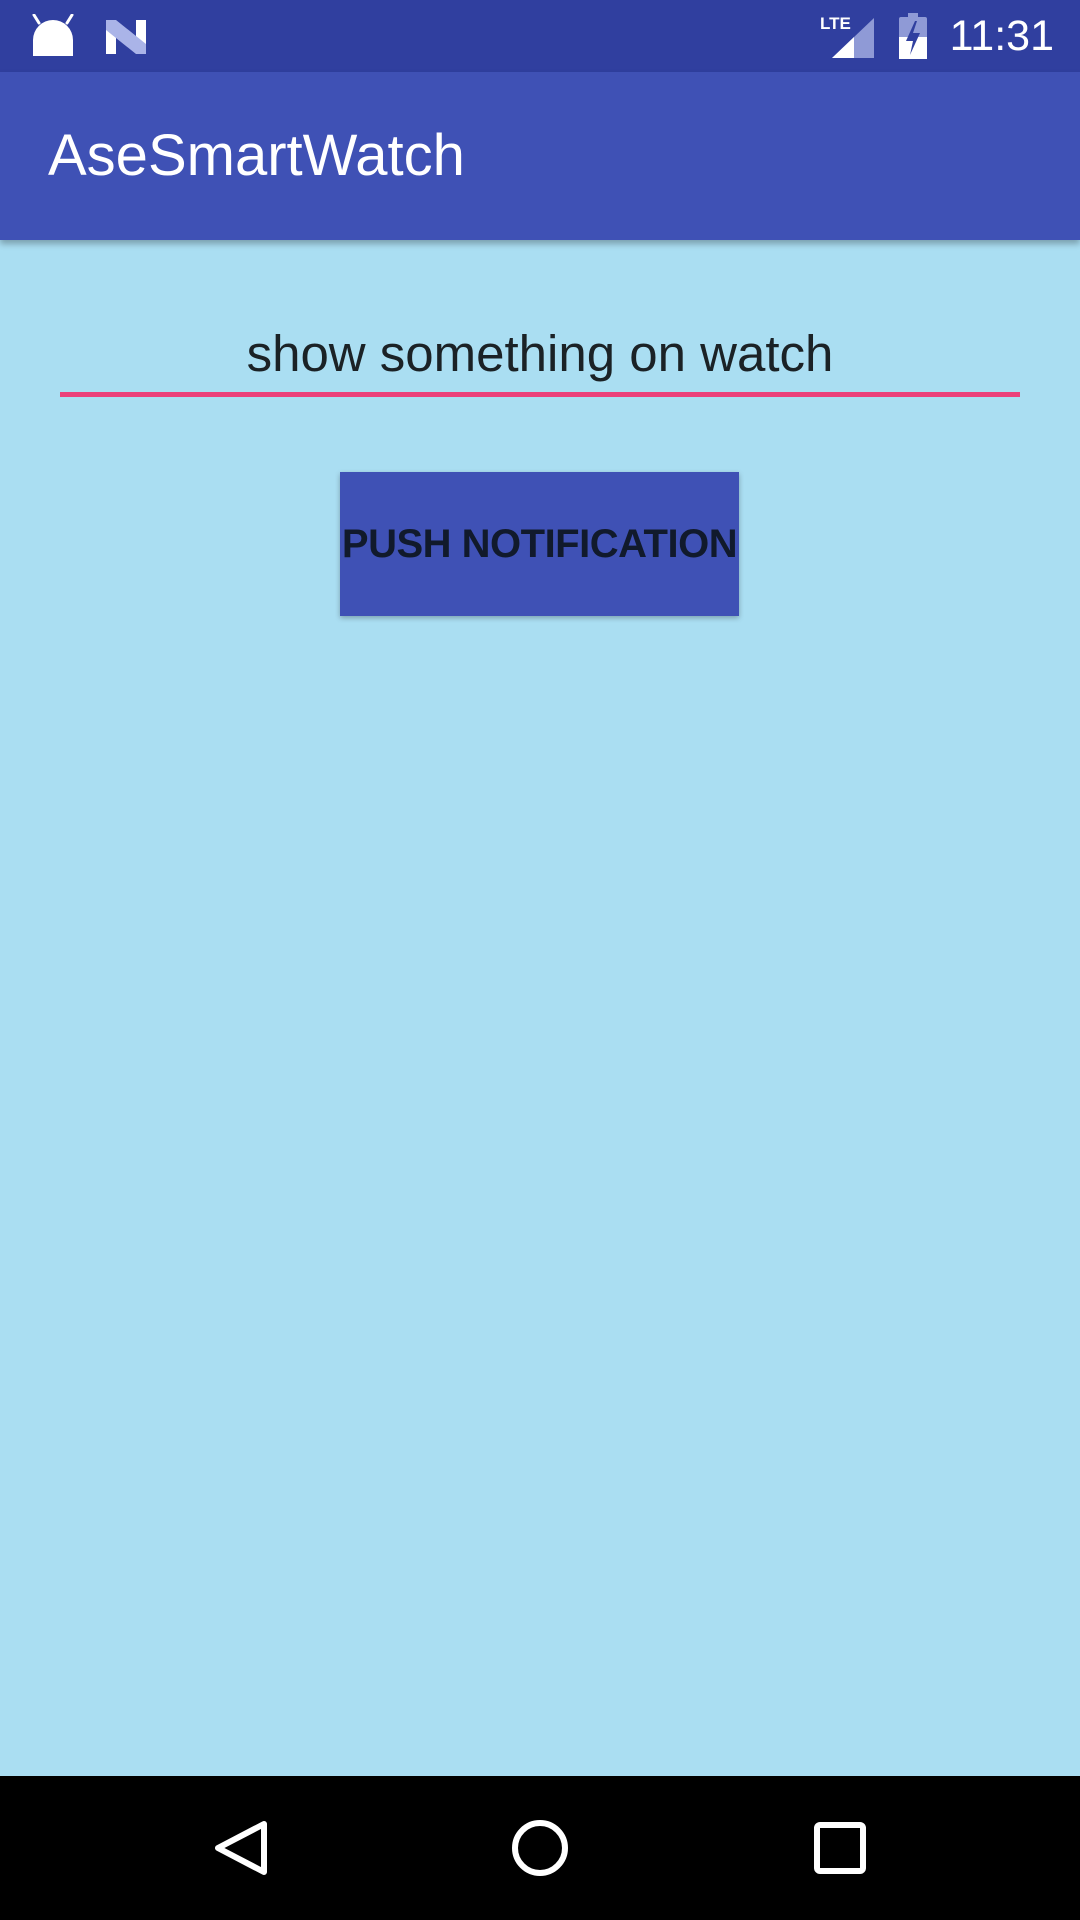  Describe the element at coordinates (848, 37) in the screenshot. I see `lte-signal-icon: LTE` at that location.